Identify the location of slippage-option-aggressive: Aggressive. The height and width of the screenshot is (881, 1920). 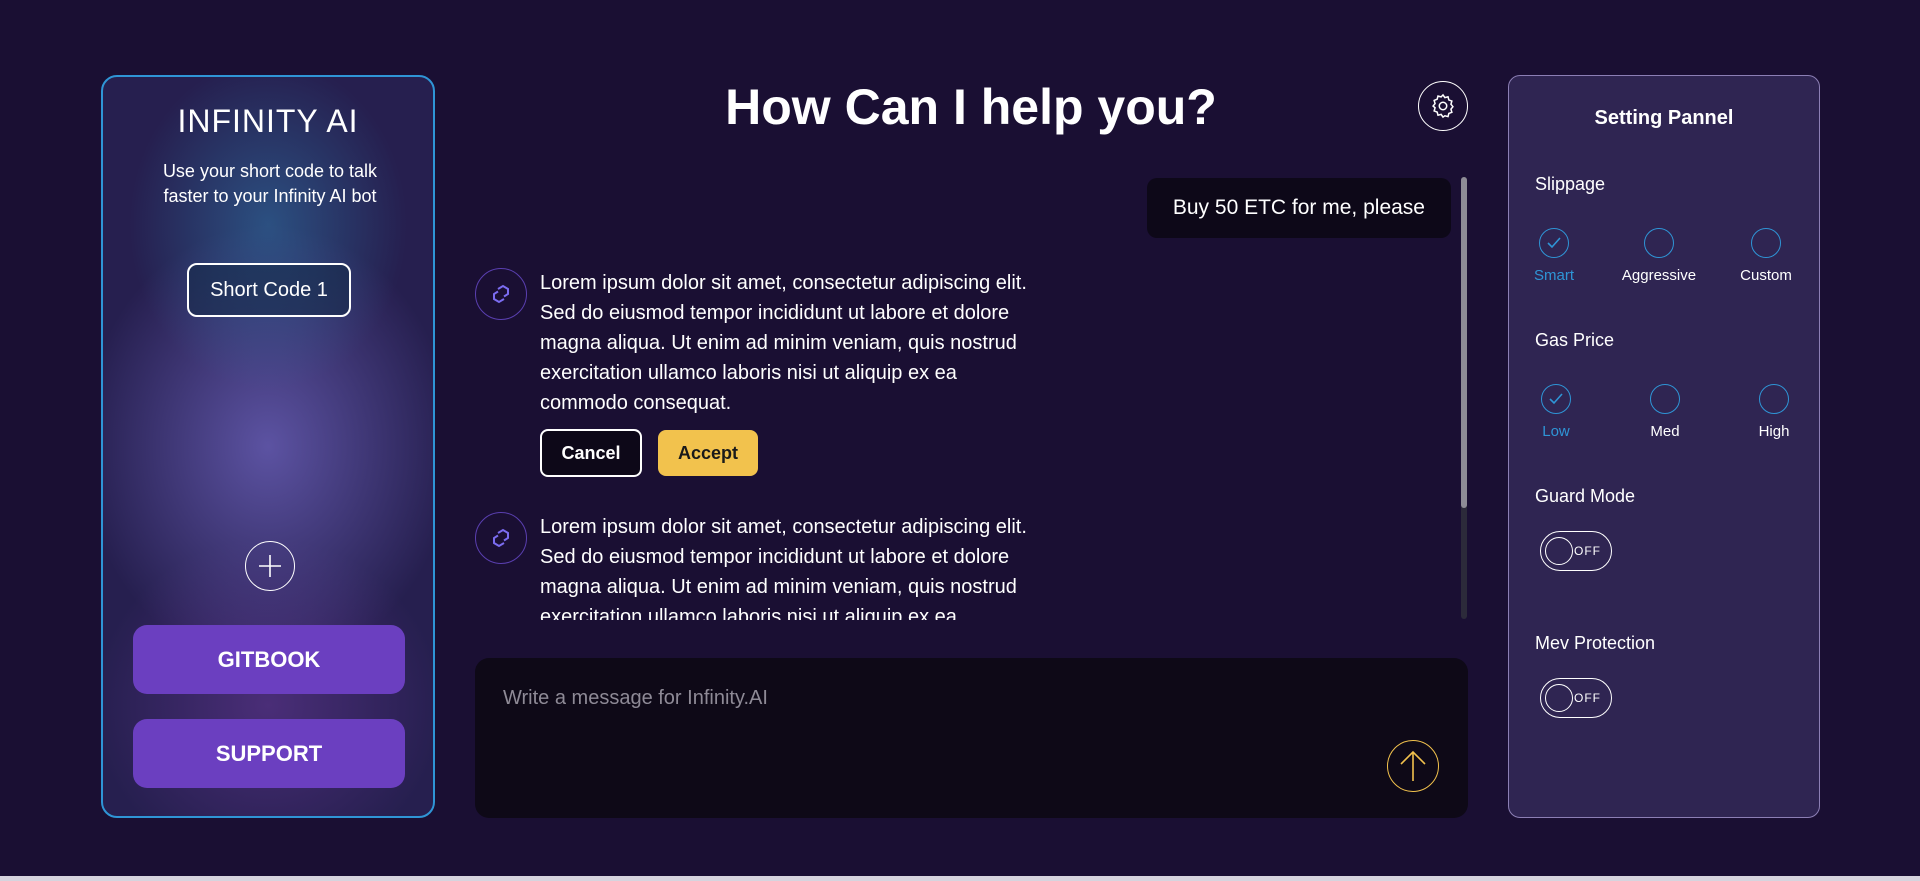
(1659, 256).